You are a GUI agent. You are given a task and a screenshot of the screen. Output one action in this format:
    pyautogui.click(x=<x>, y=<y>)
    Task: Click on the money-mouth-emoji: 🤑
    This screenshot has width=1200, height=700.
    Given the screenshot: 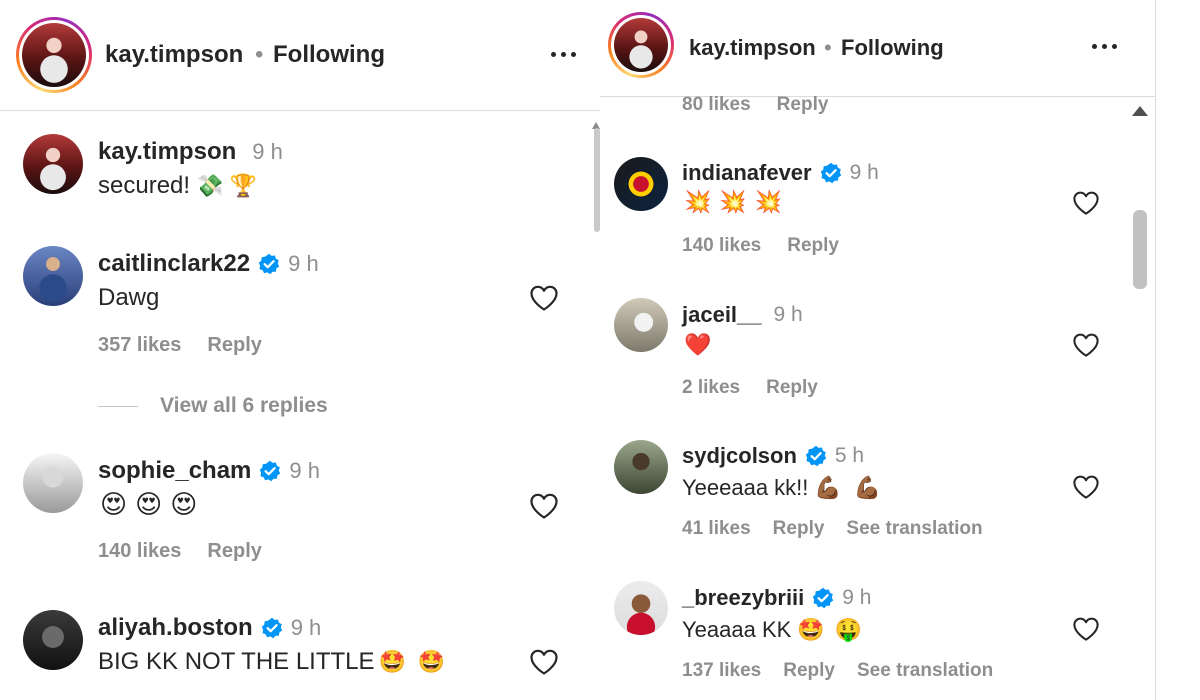 What is the action you would take?
    pyautogui.click(x=848, y=629)
    